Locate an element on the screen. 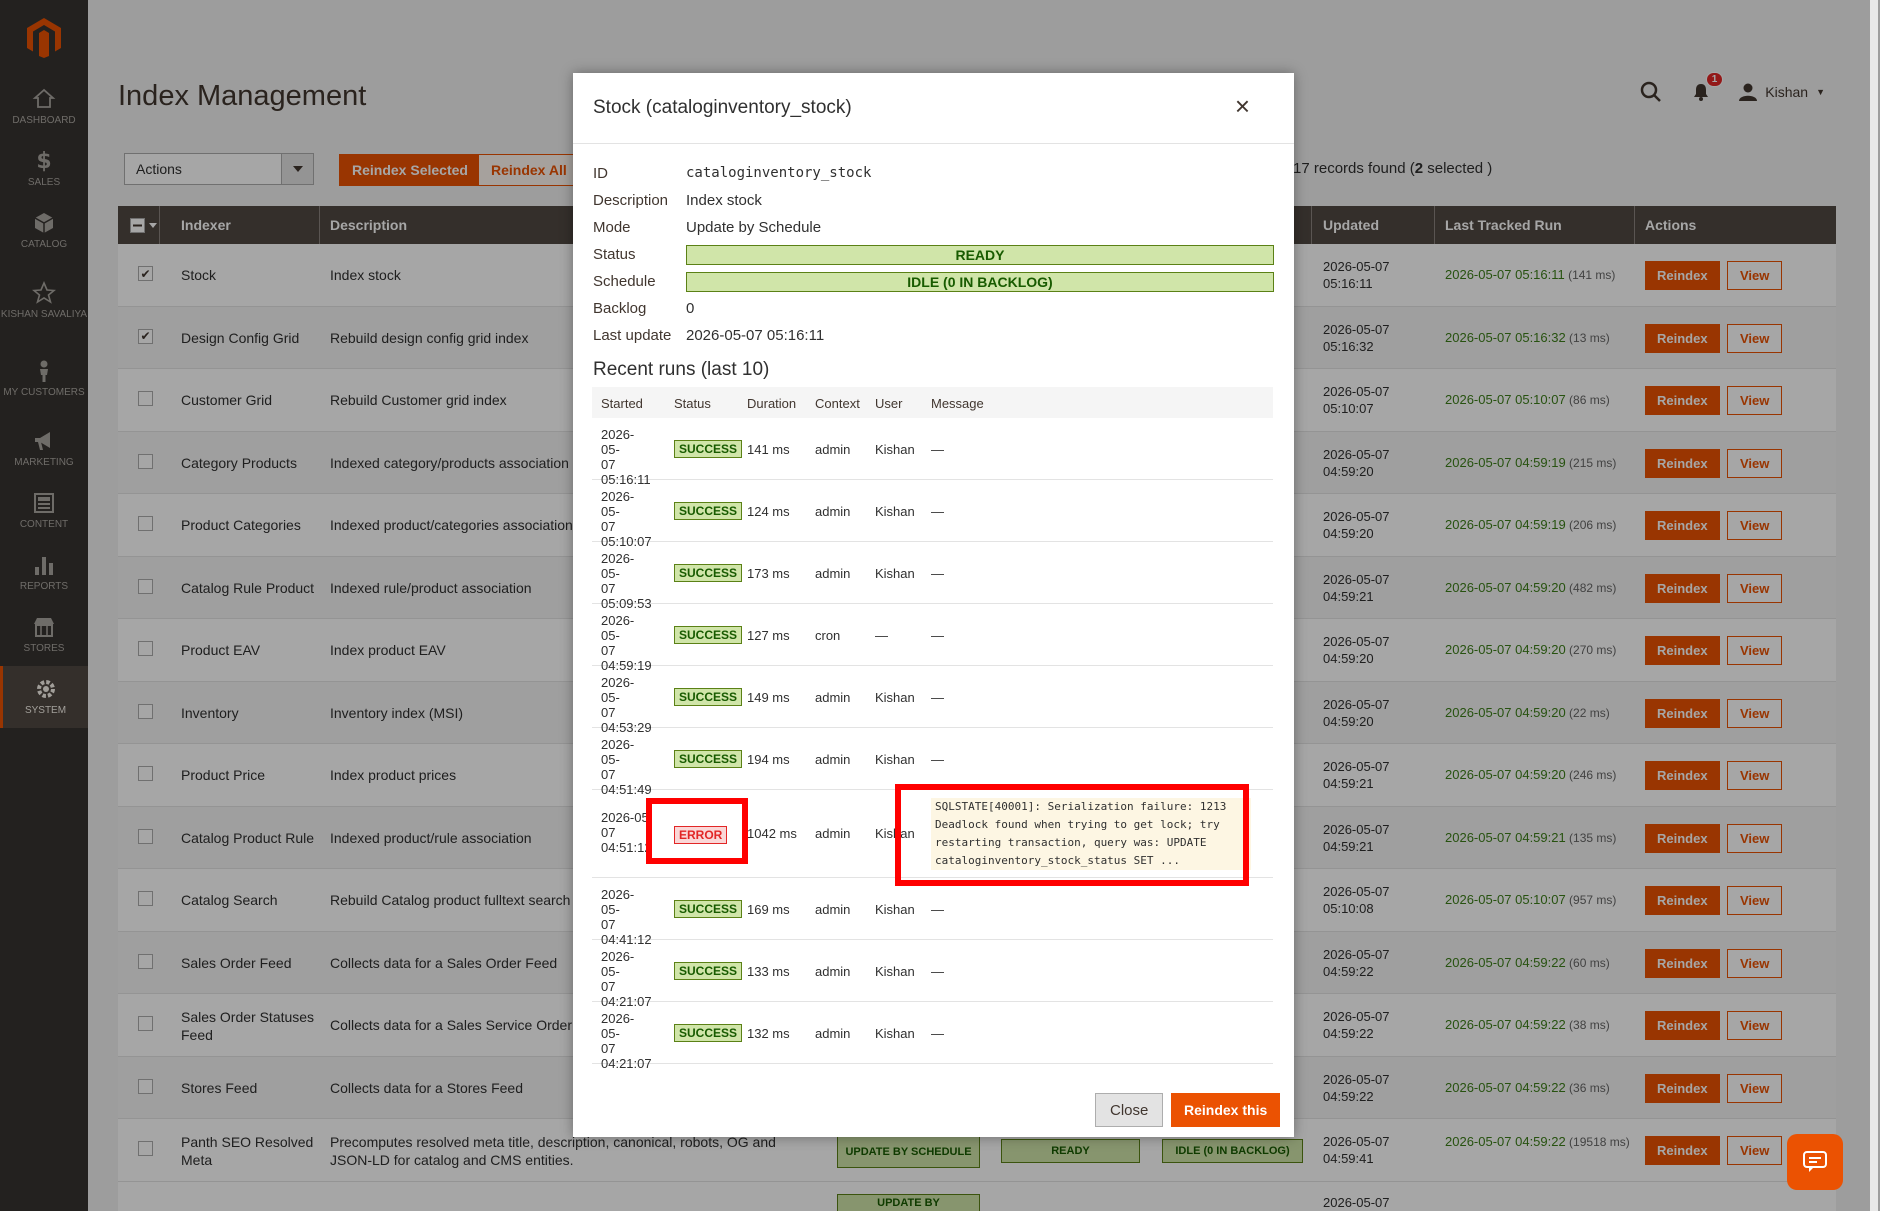  run-duration: 194 ms is located at coordinates (768, 759).